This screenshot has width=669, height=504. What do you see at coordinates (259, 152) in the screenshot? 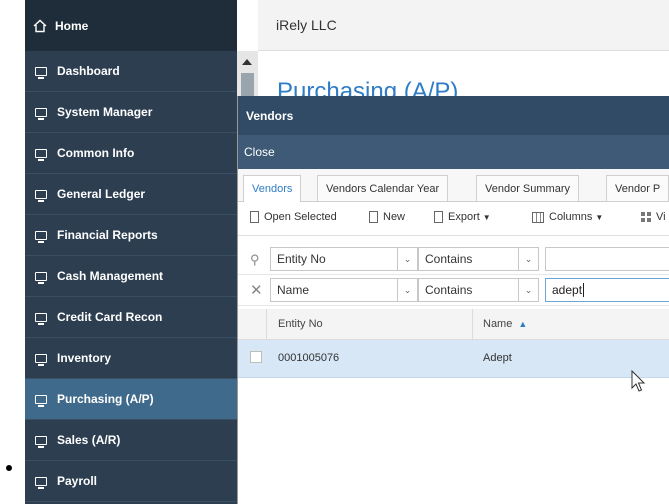
I see `close-button: Close` at bounding box center [259, 152].